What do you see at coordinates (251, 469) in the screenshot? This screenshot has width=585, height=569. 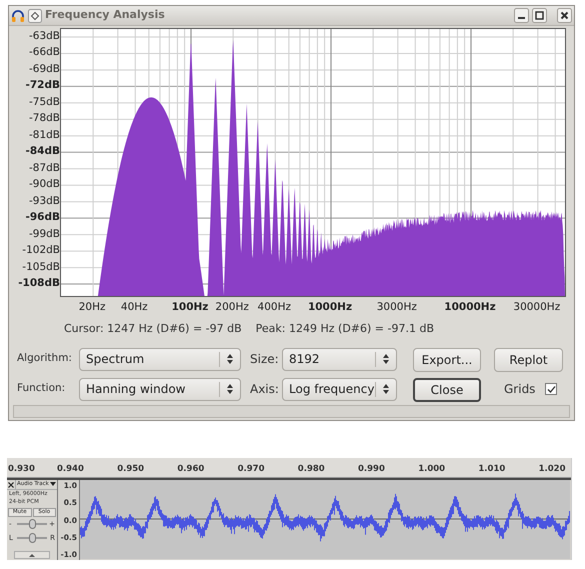 I see `ruler-label: 0.970` at bounding box center [251, 469].